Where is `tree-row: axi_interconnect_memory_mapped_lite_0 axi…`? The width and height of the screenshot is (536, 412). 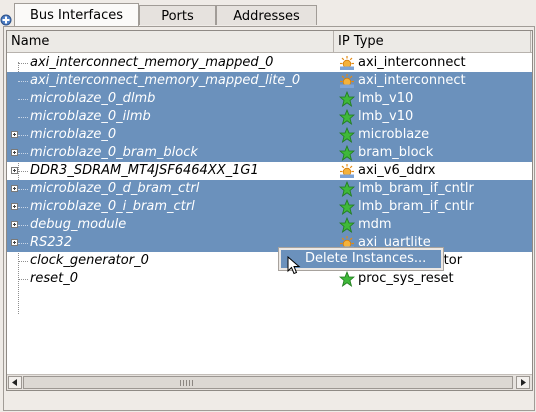 tree-row: axi_interconnect_memory_mapped_lite_0 axi… is located at coordinates (269, 81).